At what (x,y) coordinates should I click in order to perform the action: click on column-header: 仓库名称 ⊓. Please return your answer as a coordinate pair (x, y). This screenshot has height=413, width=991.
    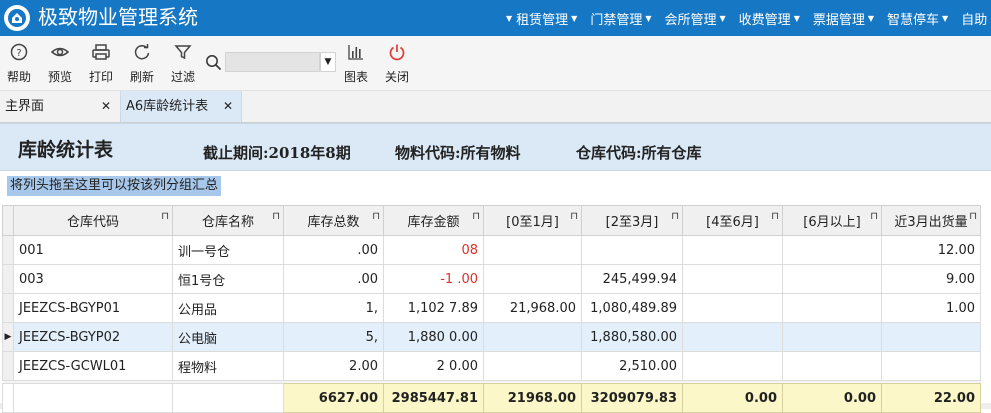
    Looking at the image, I should click on (228, 220).